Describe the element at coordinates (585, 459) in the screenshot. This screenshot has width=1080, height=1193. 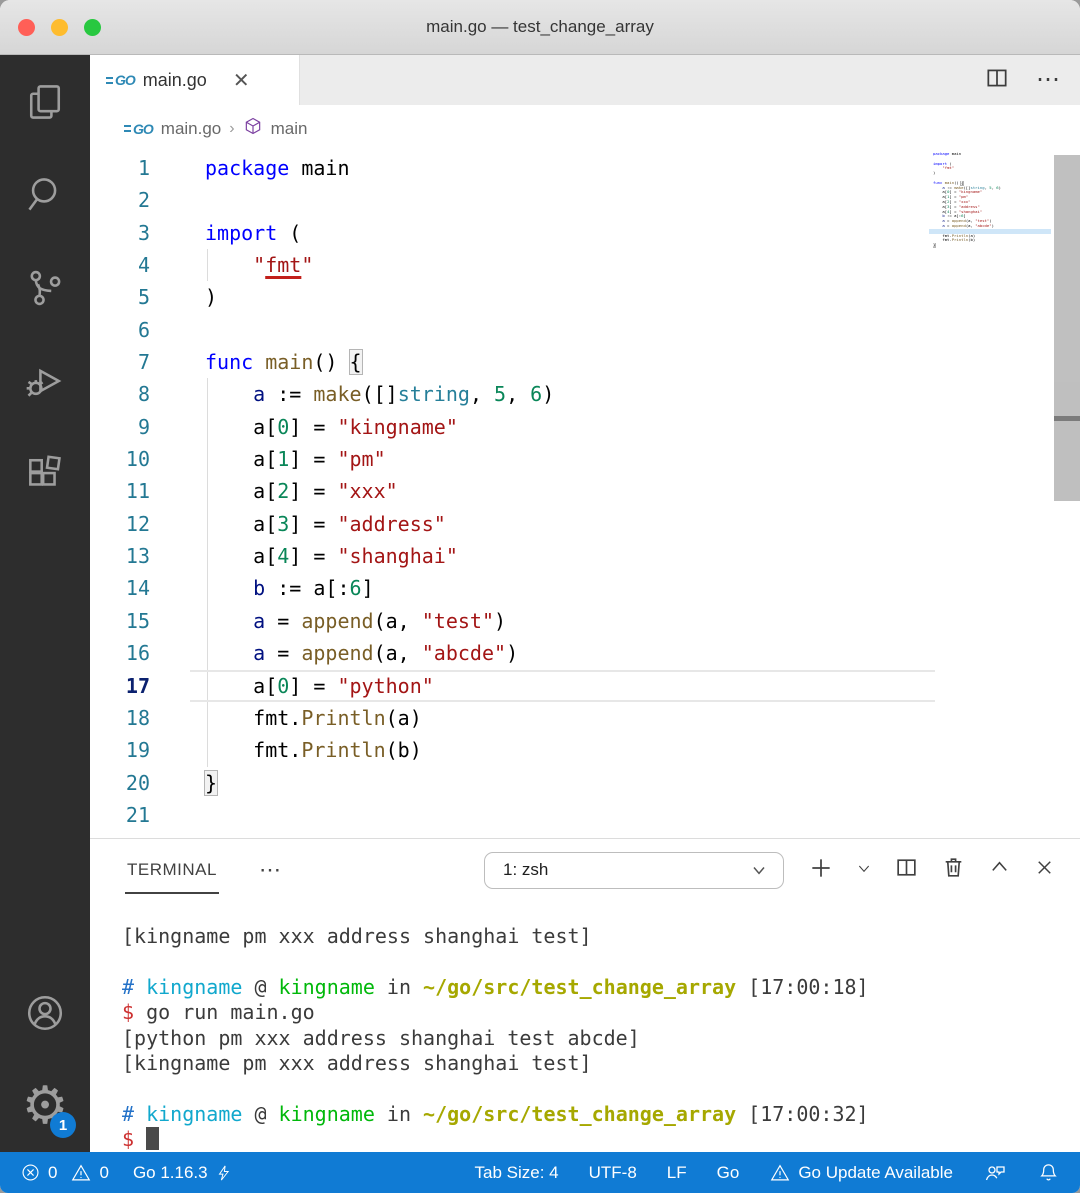
I see `code-line: 10 a[1] = "pm"` at that location.